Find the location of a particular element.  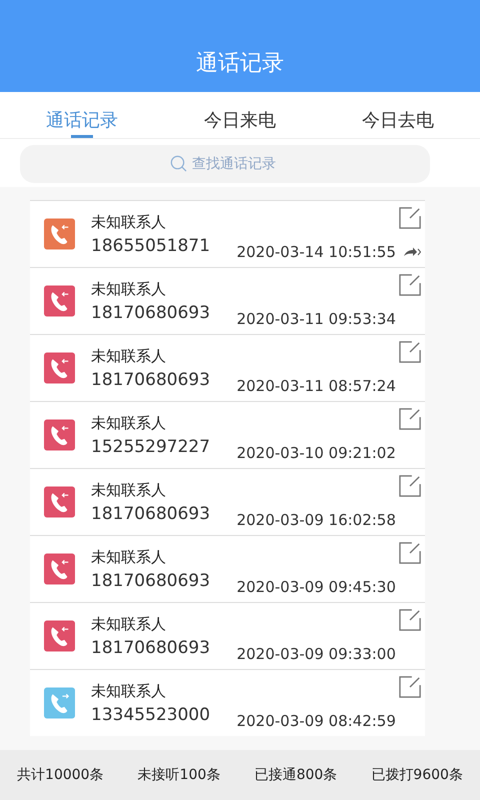

call-time: 2020-03-11 08:57:24 is located at coordinates (316, 386).